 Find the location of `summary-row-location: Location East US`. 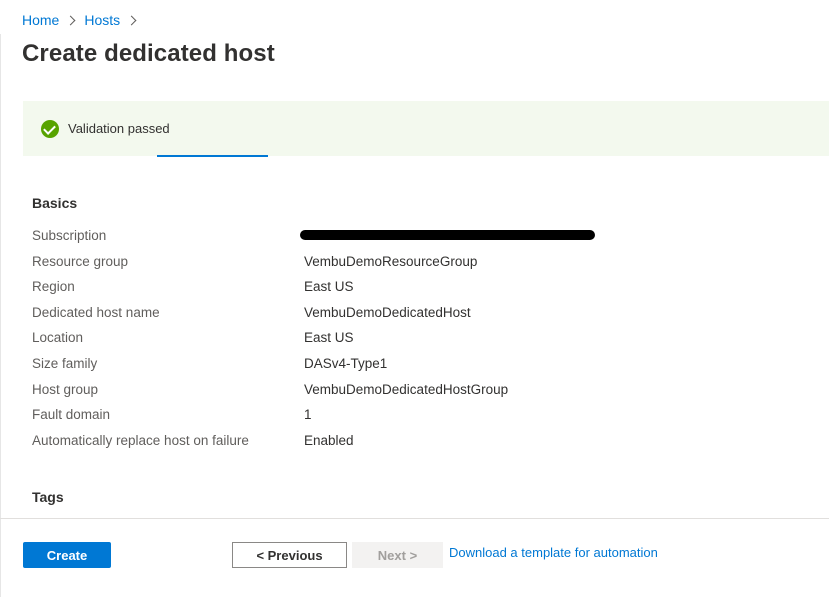

summary-row-location: Location East US is located at coordinates (422, 340).